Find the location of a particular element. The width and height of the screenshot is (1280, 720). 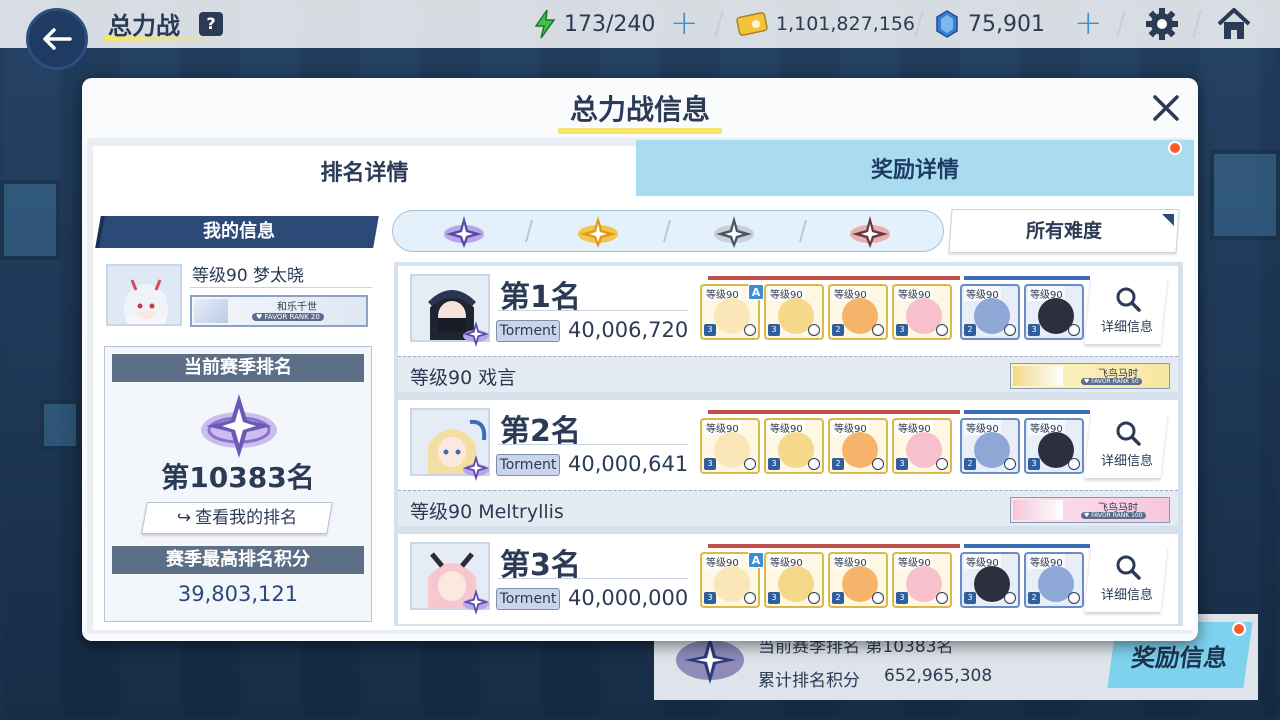

bond-card: 飞鸟马时 ♥ FAVOR RANK 50 is located at coordinates (1090, 376).